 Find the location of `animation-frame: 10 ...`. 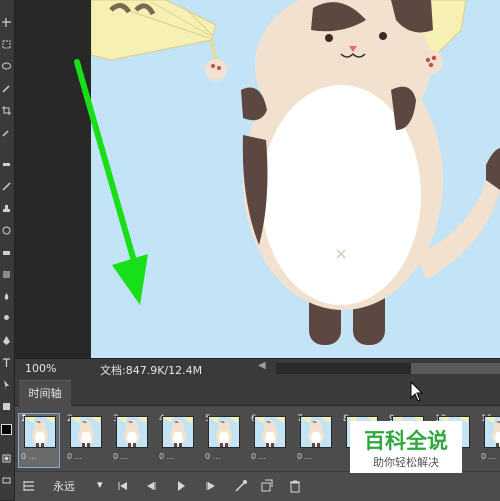

animation-frame: 10 ... is located at coordinates (39, 440).